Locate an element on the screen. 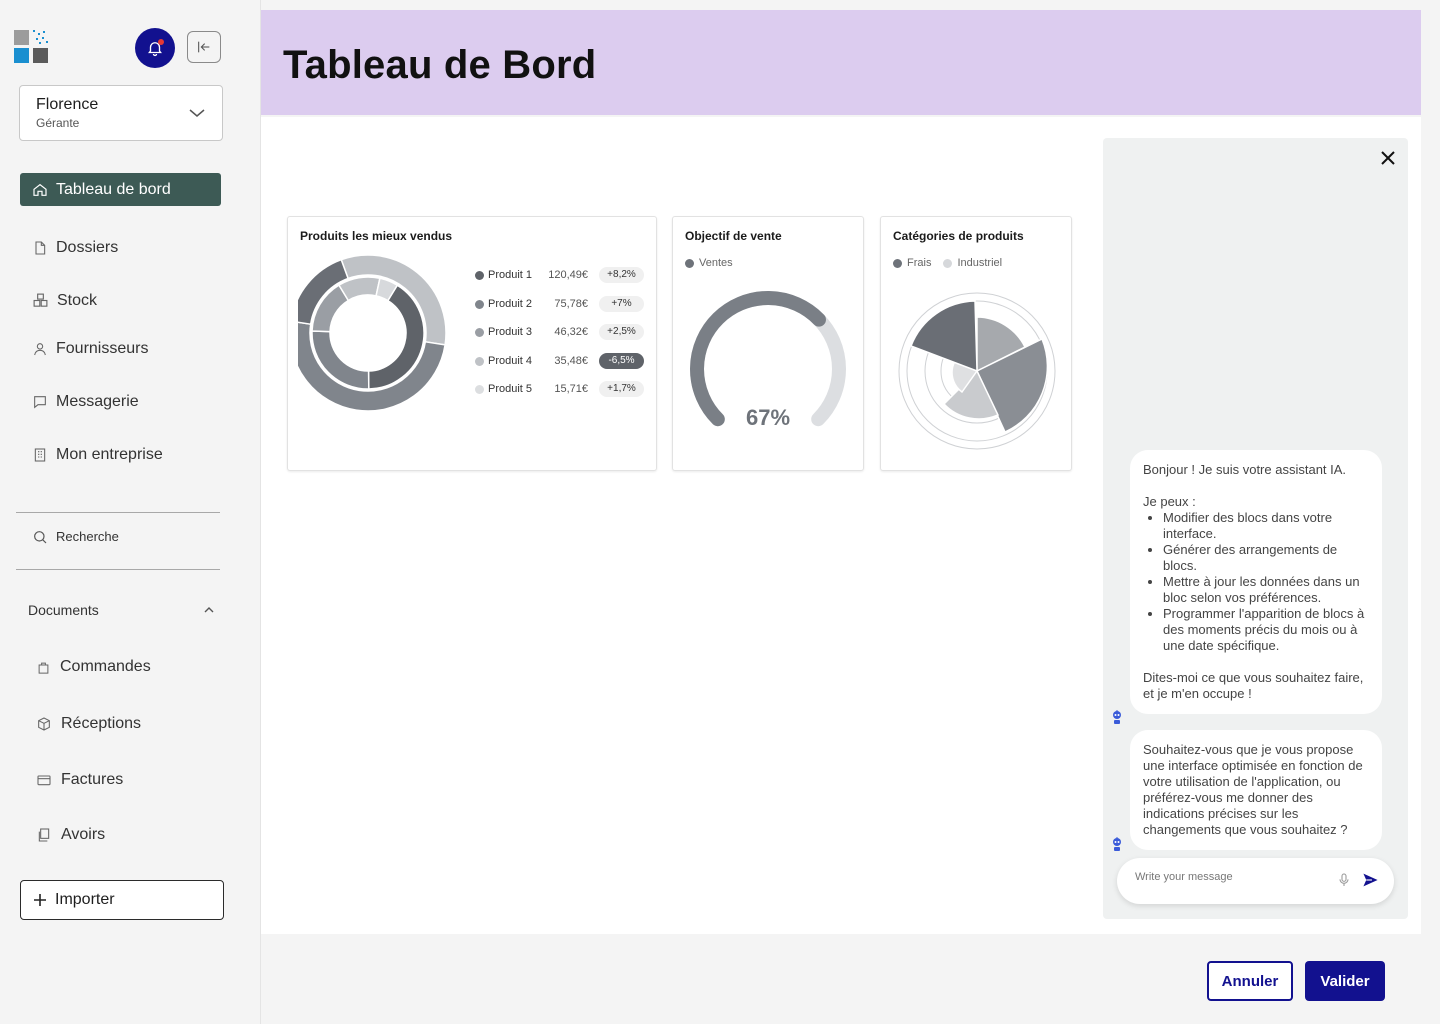 This screenshot has width=1440, height=1024. documents-item-invoices: Factures is located at coordinates (120, 780).